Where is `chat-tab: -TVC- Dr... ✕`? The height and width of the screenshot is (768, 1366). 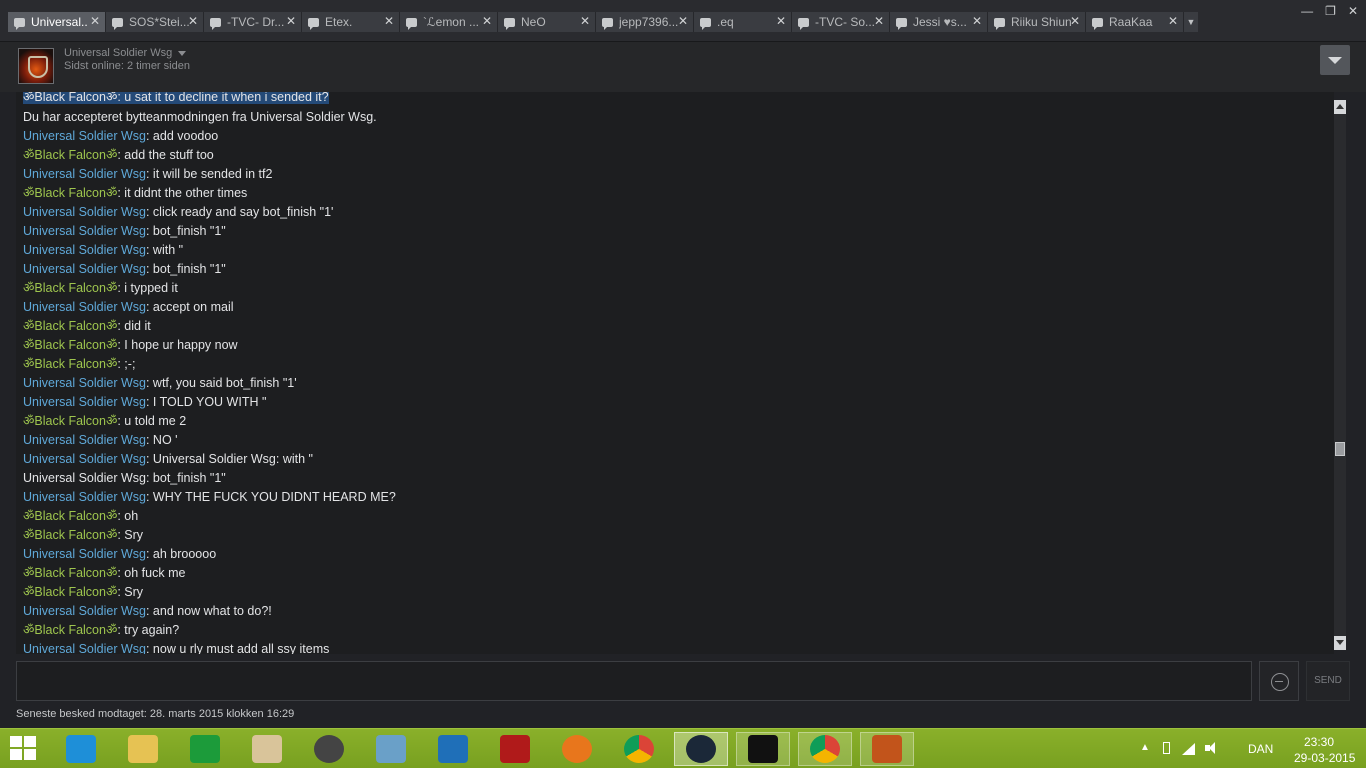
chat-tab: -TVC- Dr... ✕ is located at coordinates (253, 22).